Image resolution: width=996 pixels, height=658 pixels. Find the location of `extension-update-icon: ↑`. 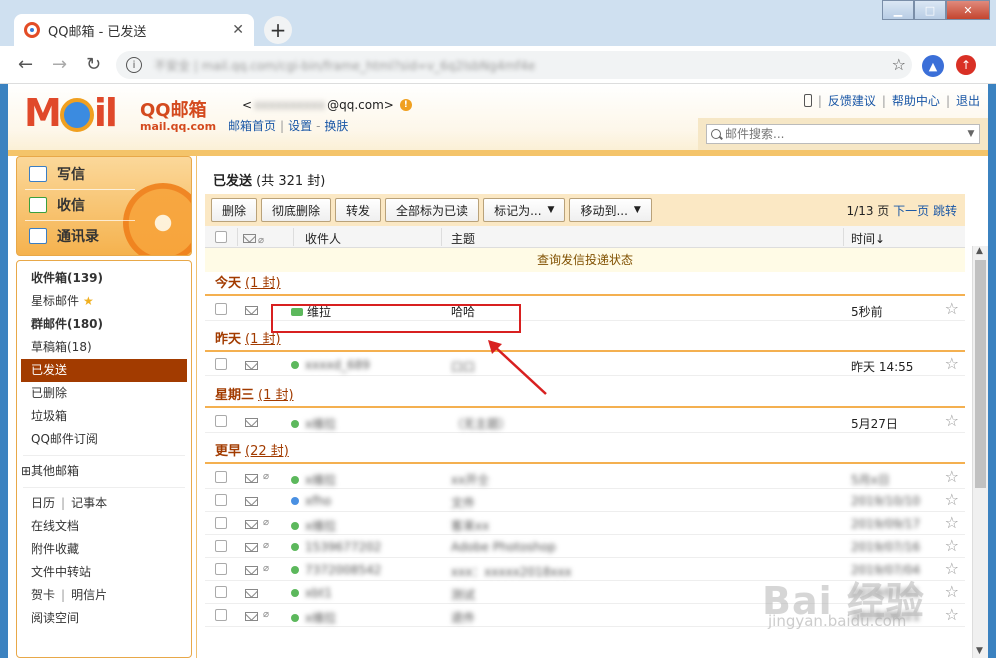

extension-update-icon: ↑ is located at coordinates (966, 65).